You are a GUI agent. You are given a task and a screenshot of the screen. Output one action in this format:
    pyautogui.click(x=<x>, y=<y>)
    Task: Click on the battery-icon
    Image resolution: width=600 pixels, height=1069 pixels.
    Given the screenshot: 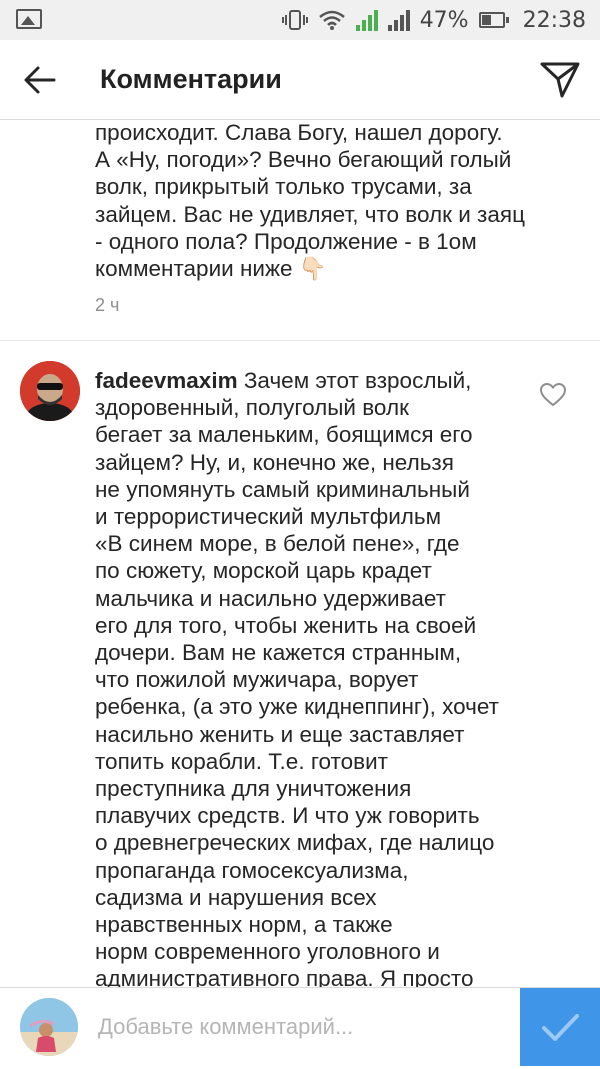 What is the action you would take?
    pyautogui.click(x=493, y=20)
    